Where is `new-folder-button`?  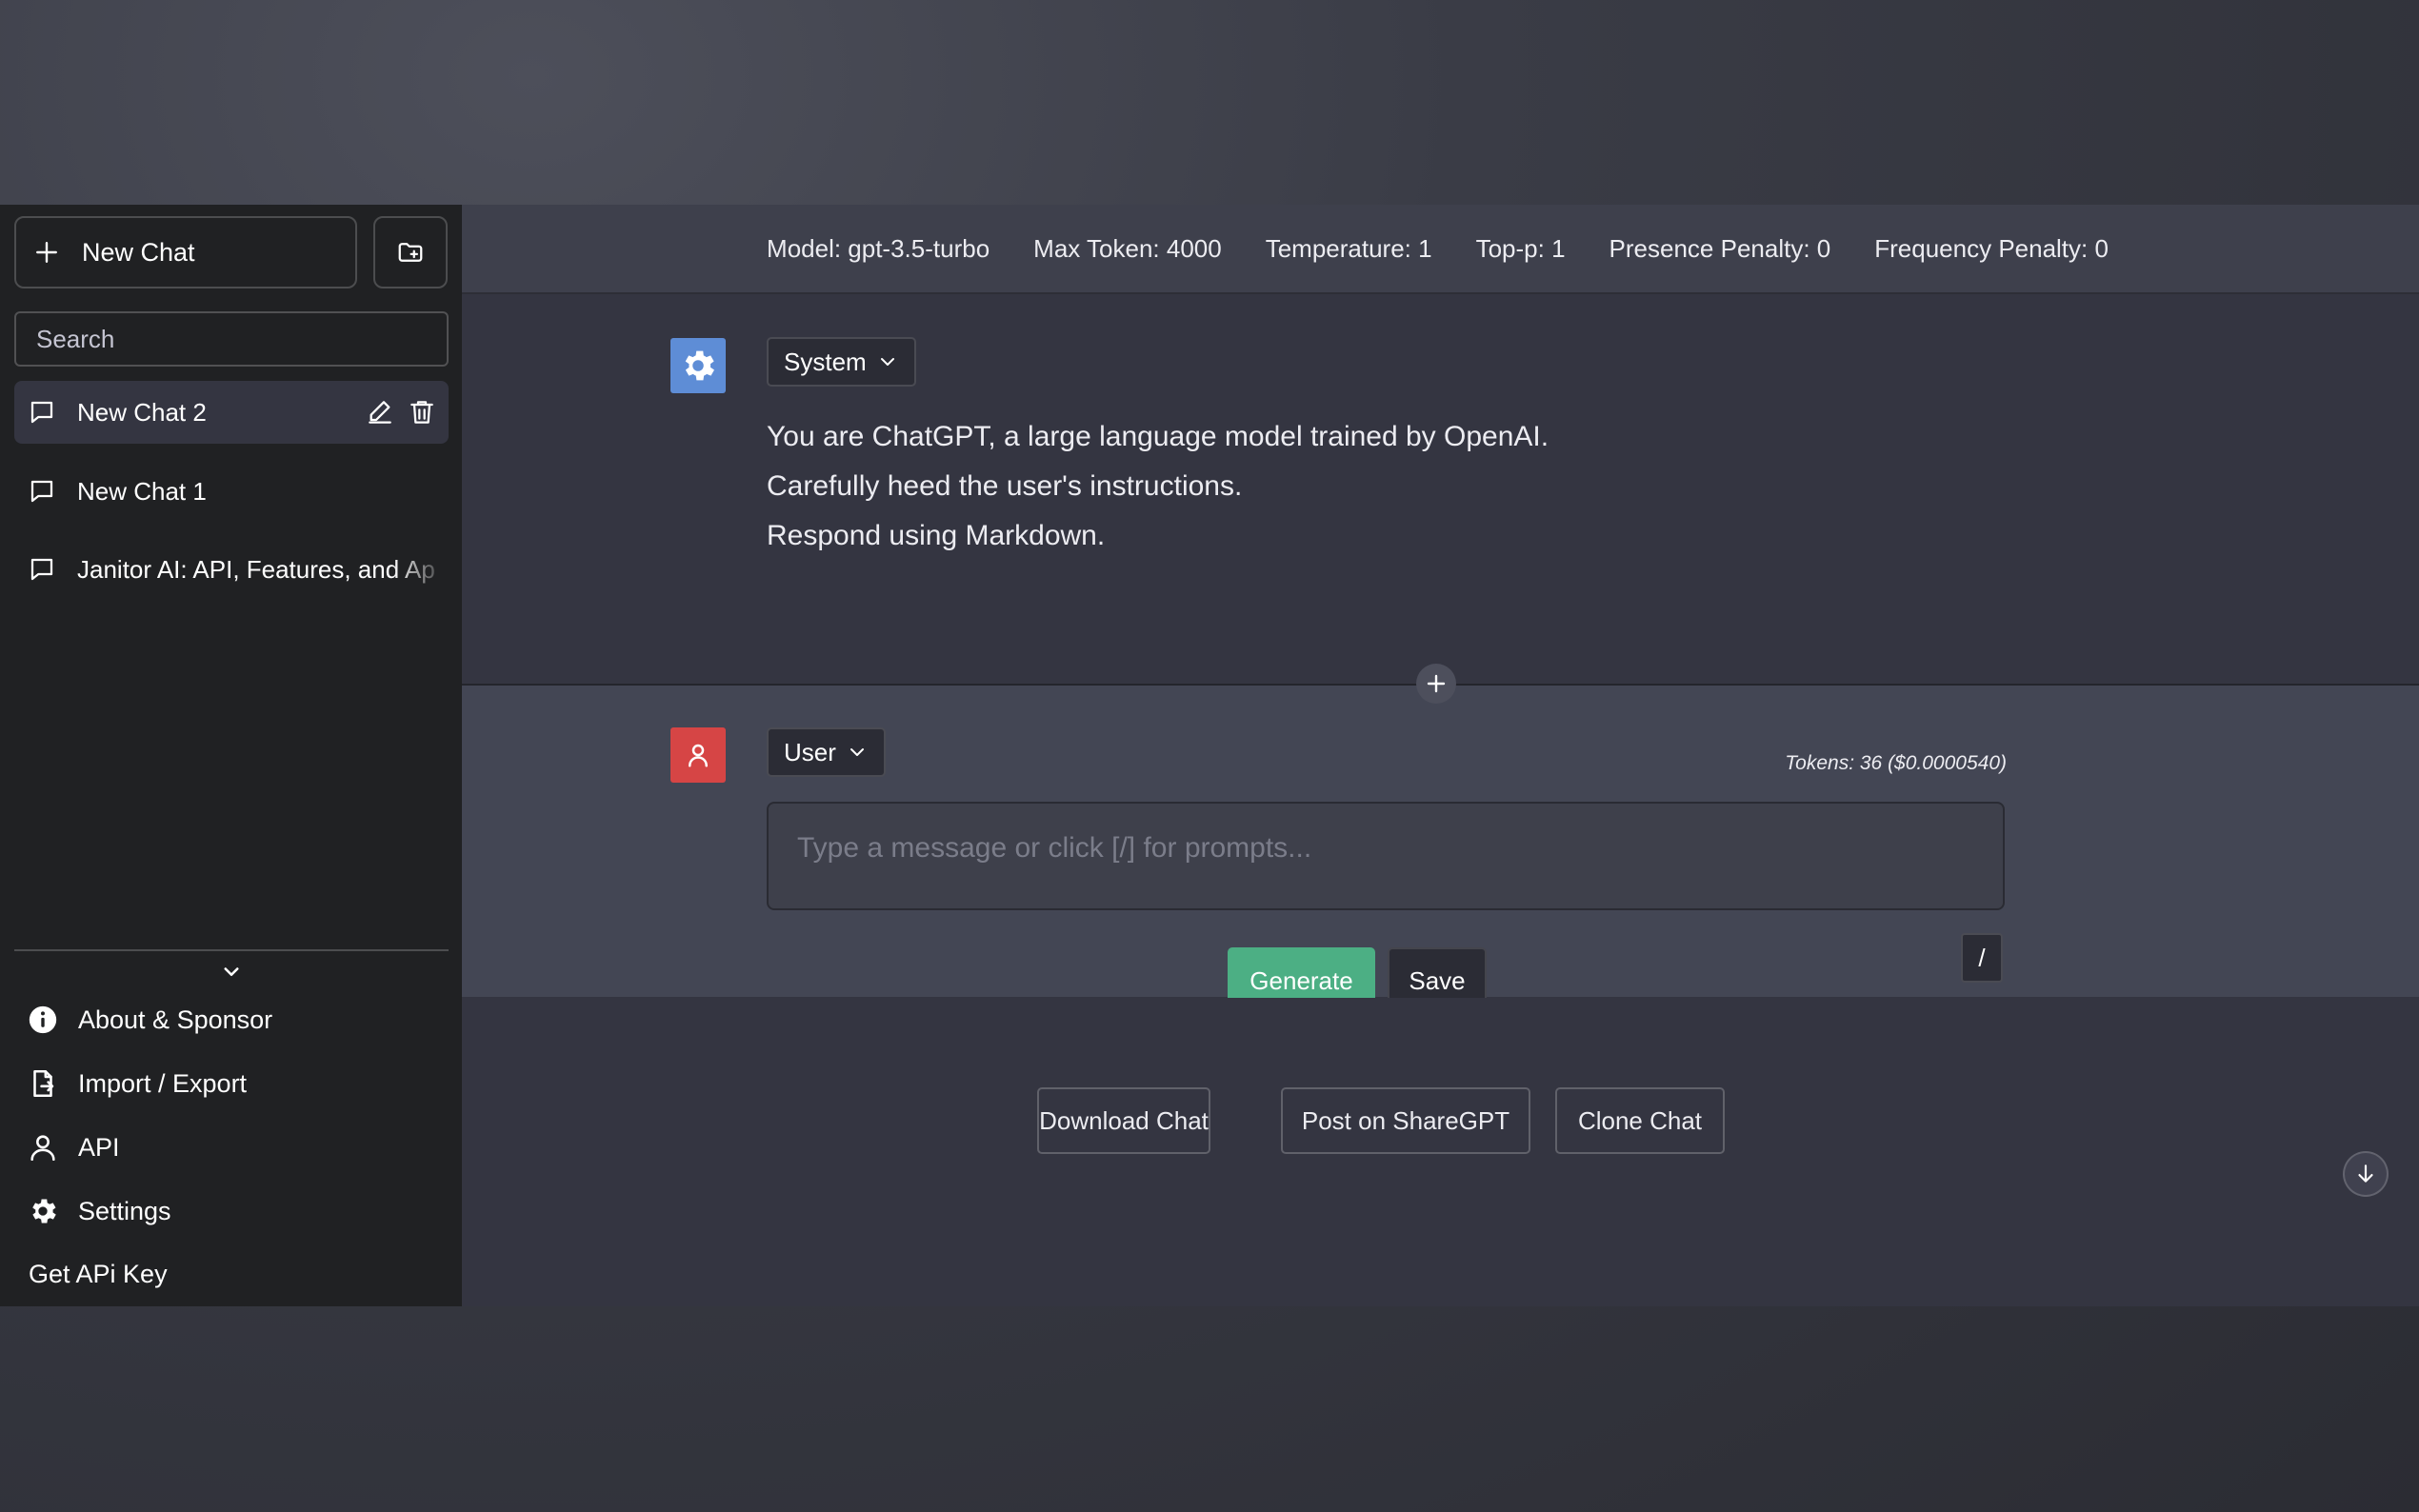 new-folder-button is located at coordinates (410, 252).